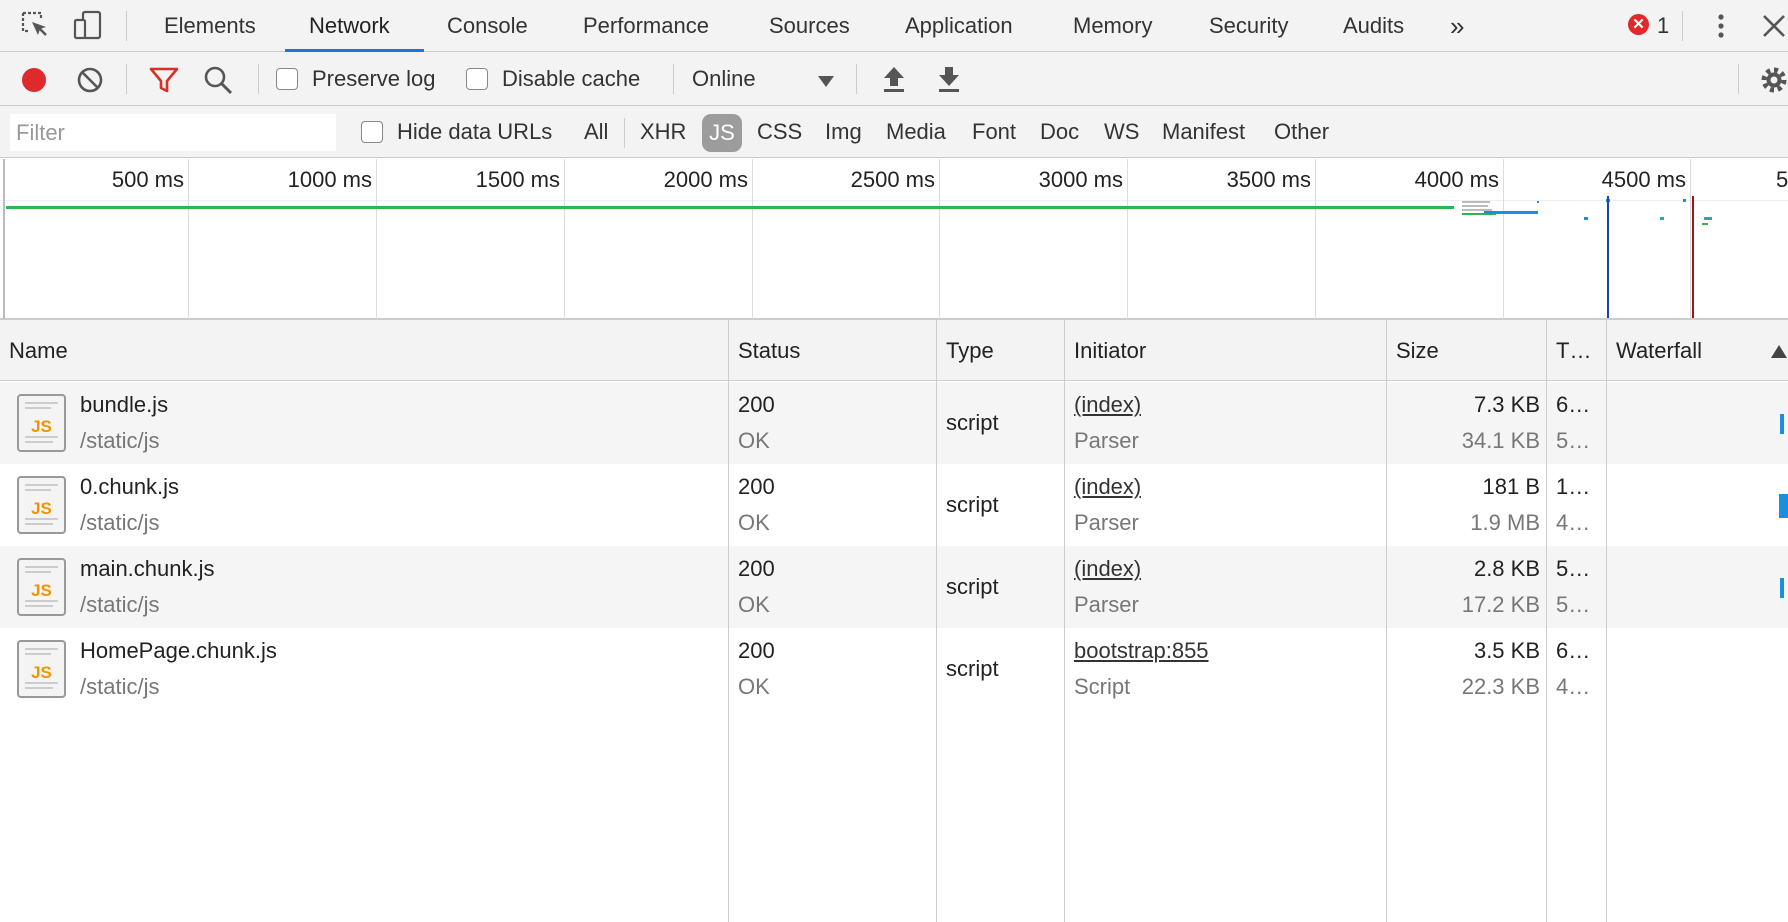 This screenshot has height=922, width=1788. I want to click on disable-cache-checkbox, so click(477, 79).